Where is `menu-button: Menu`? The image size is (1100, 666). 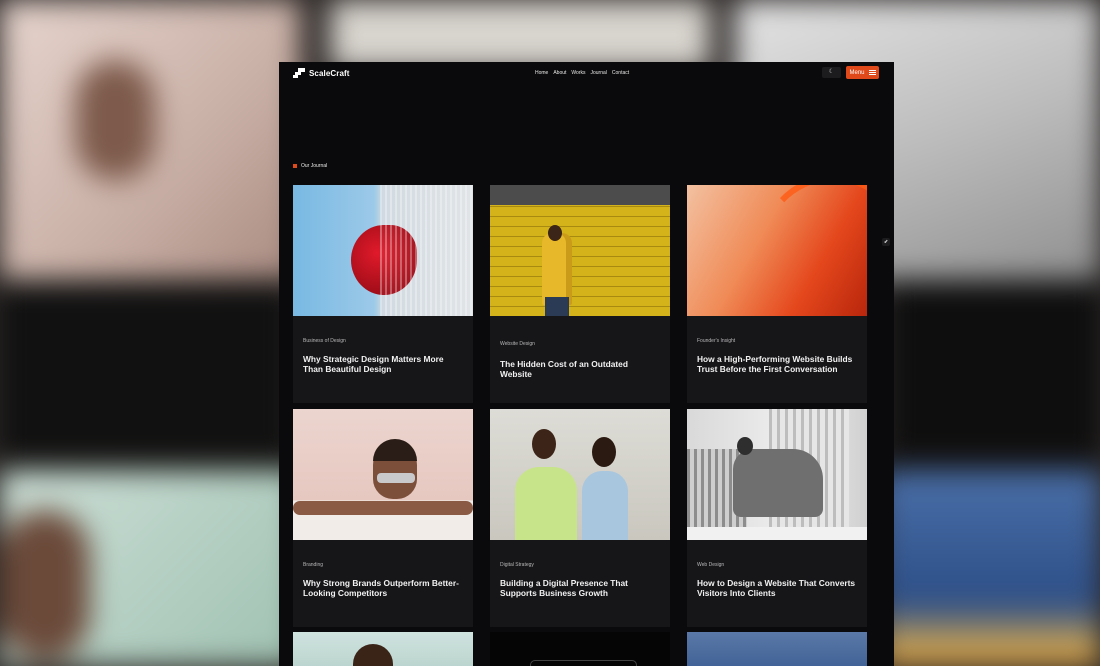
menu-button: Menu is located at coordinates (862, 72).